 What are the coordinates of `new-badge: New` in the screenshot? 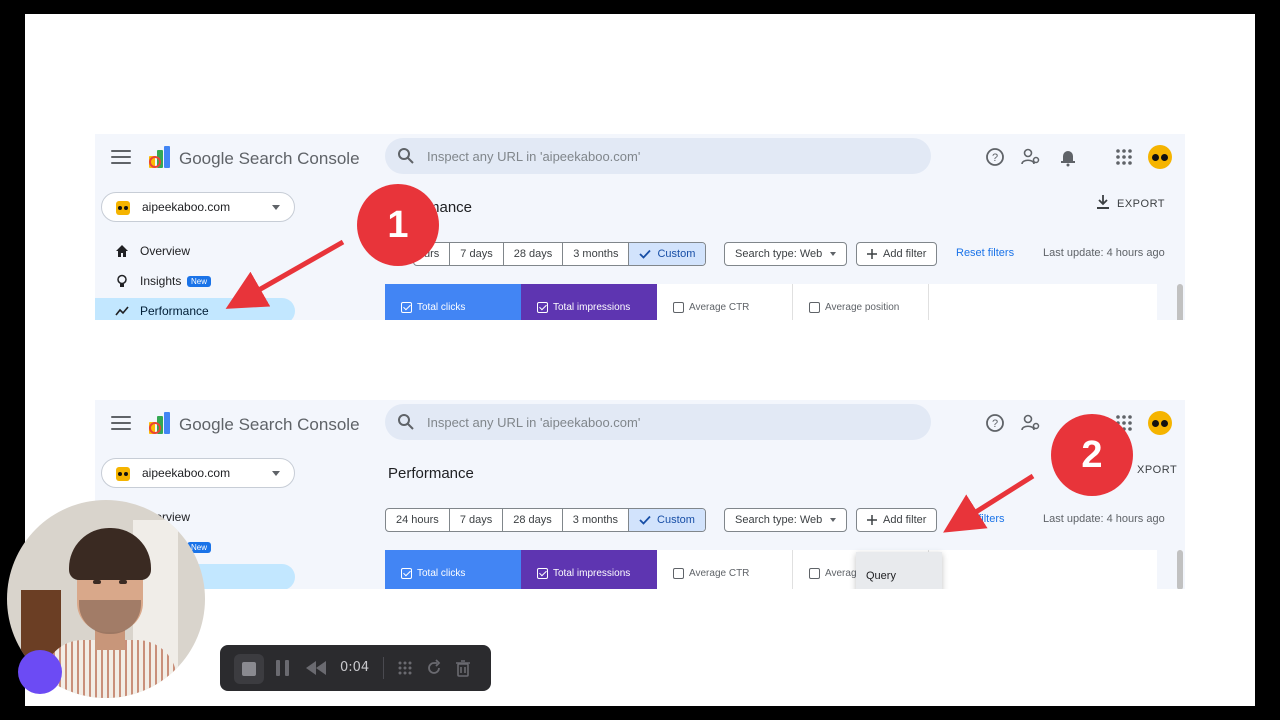 It's located at (199, 281).